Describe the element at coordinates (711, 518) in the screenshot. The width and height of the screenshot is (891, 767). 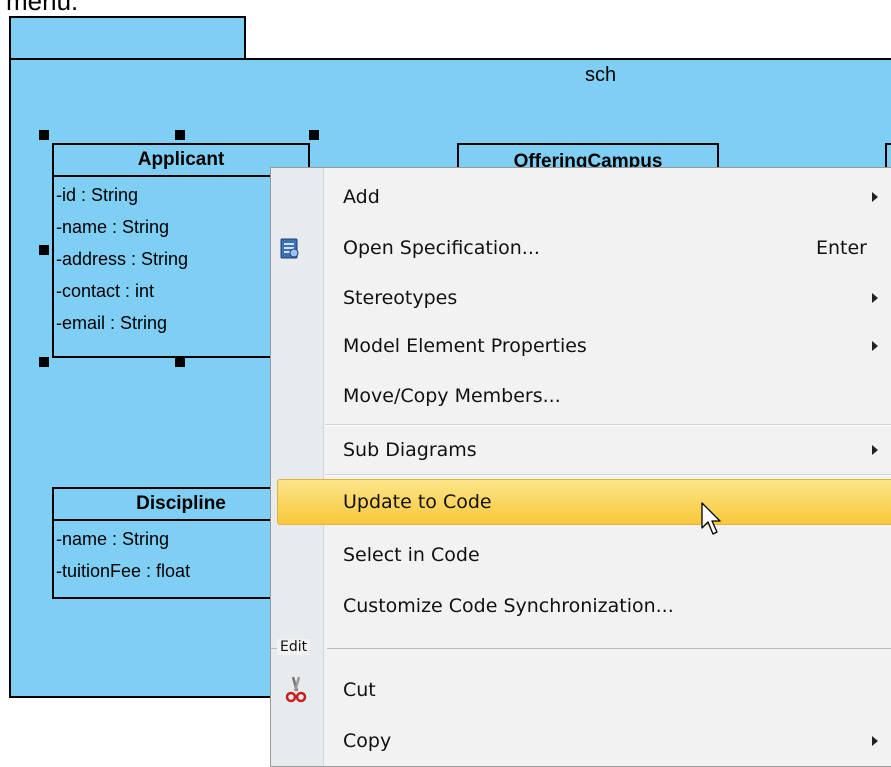
I see `mouse-cursor-icon` at that location.